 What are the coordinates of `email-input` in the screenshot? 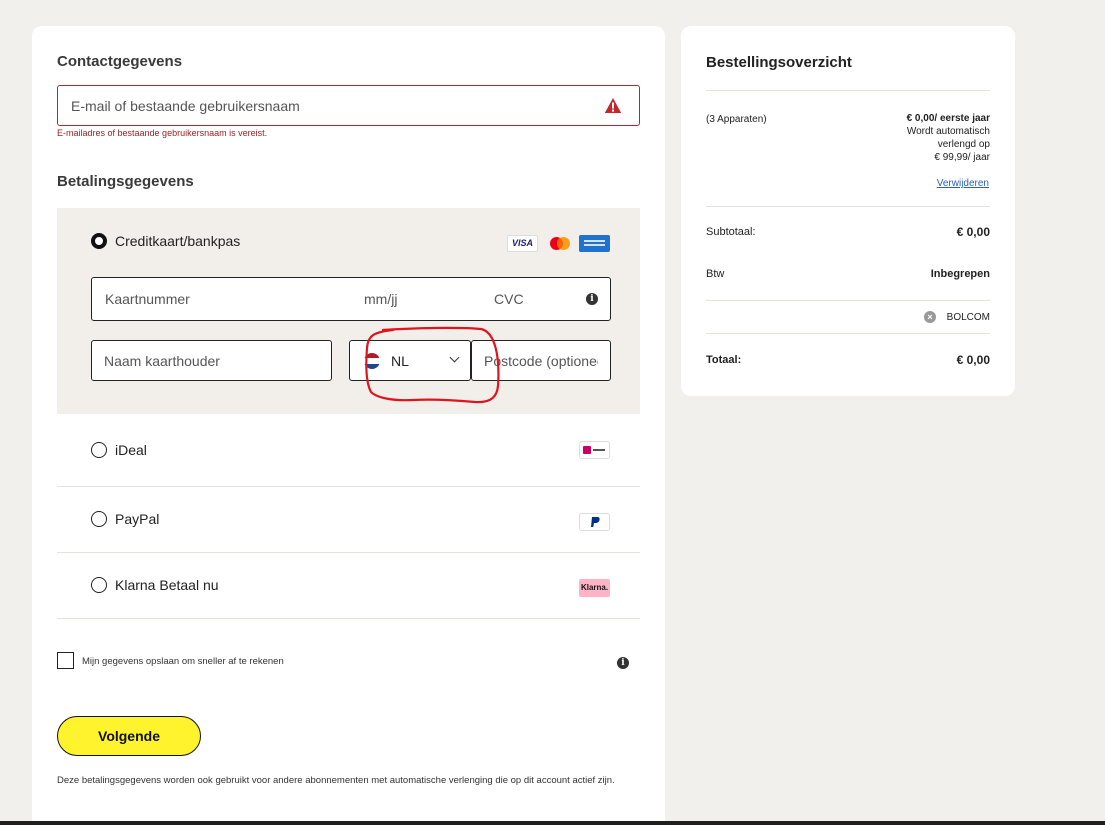 It's located at (348, 105).